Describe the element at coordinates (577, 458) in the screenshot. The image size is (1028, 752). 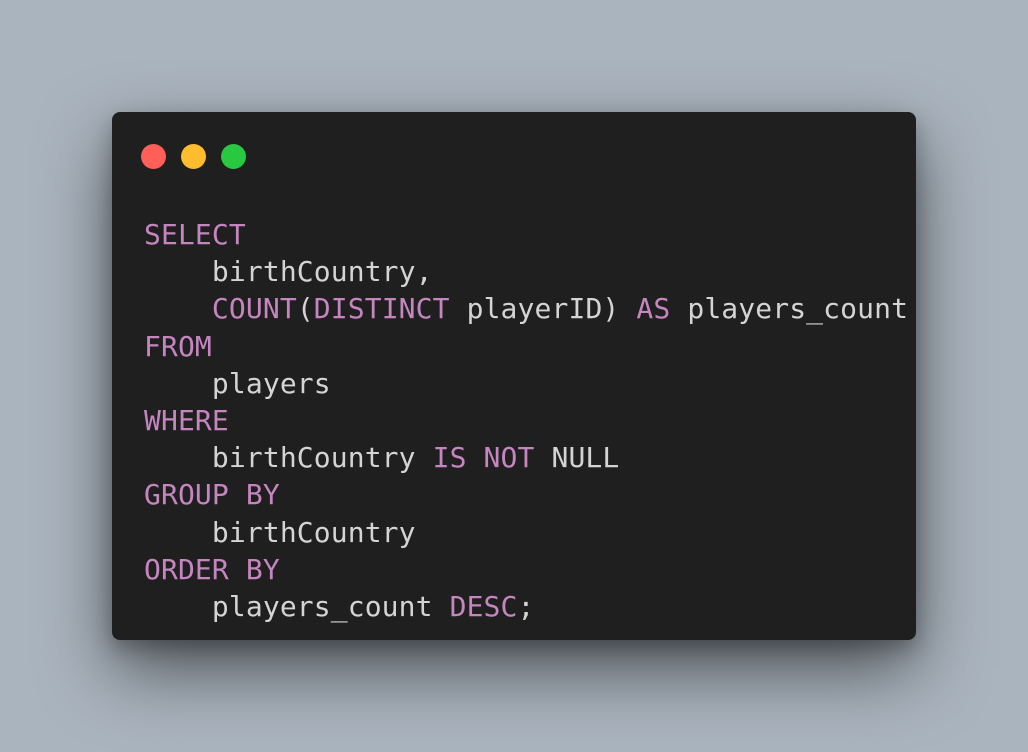
I see `sql-identifier: NULL` at that location.